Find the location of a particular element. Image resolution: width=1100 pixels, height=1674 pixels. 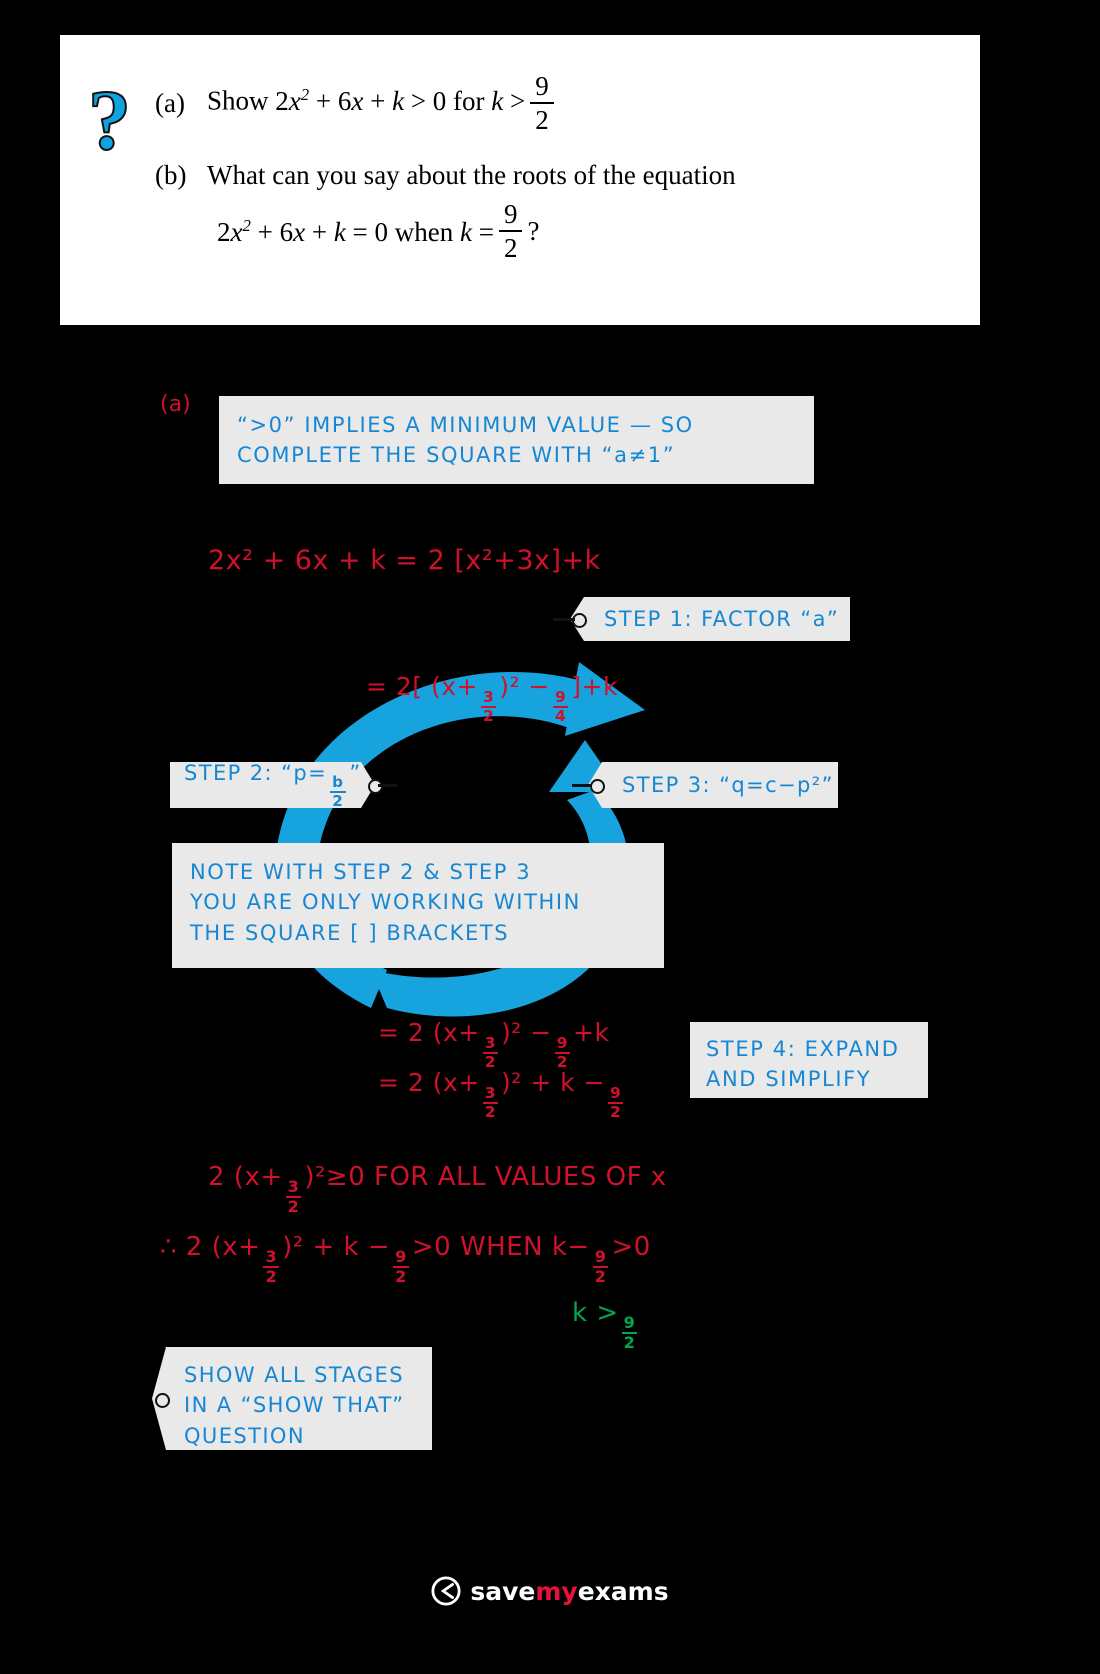

working-line-3: = 2 (x+ 3 2)² −9 2 +k is located at coordinates (493, 1044).